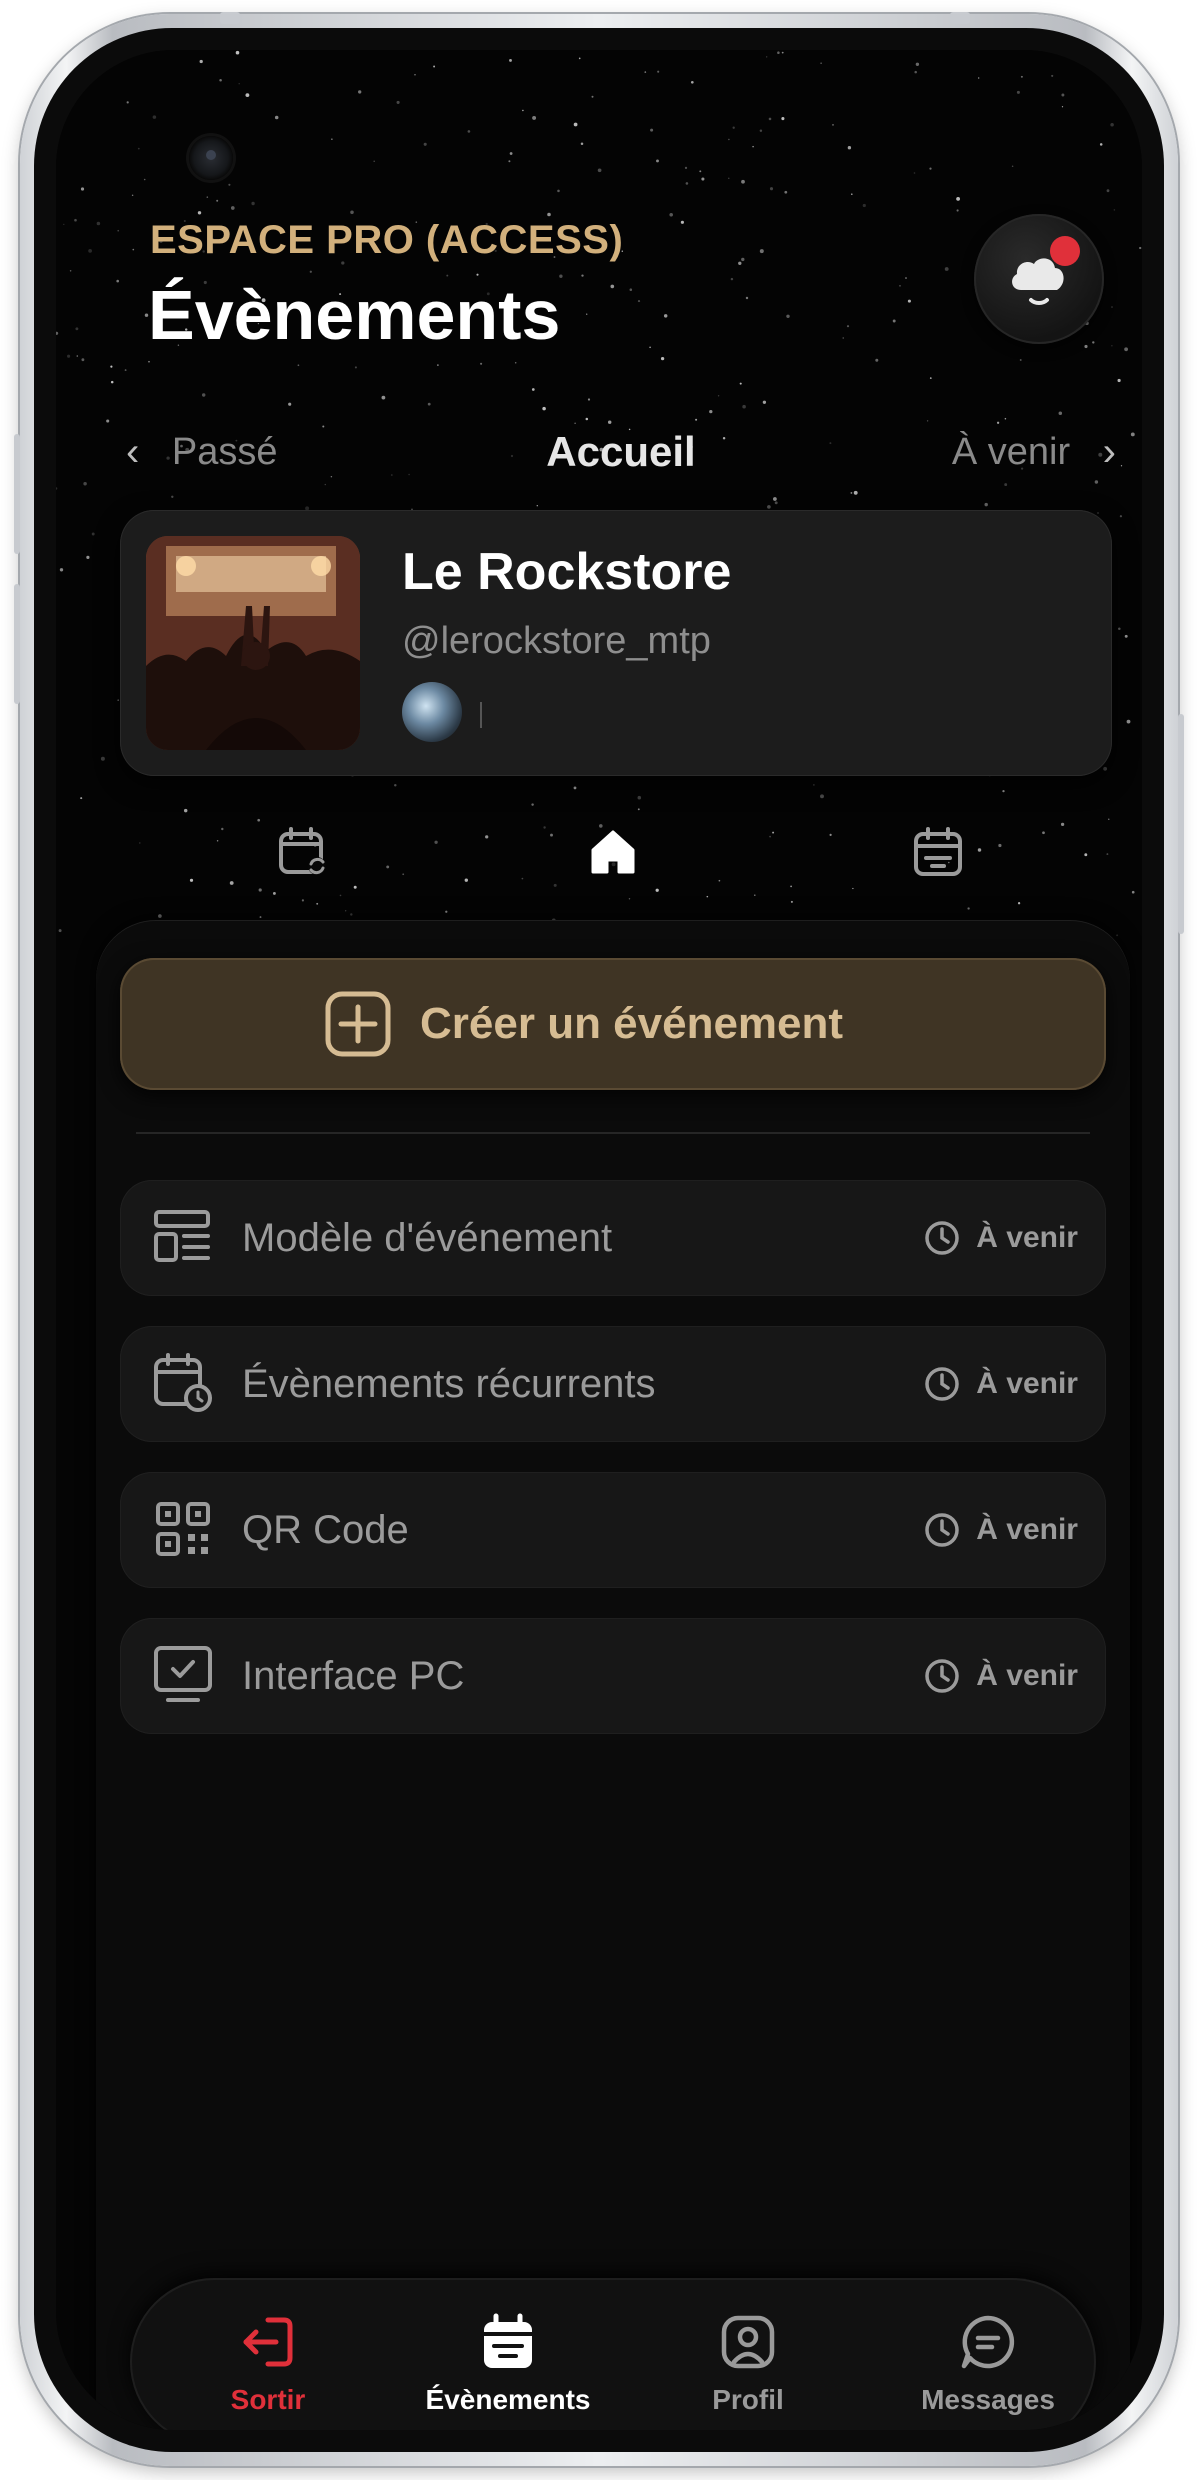  I want to click on subnav-next: À venir ›, so click(1034, 452).